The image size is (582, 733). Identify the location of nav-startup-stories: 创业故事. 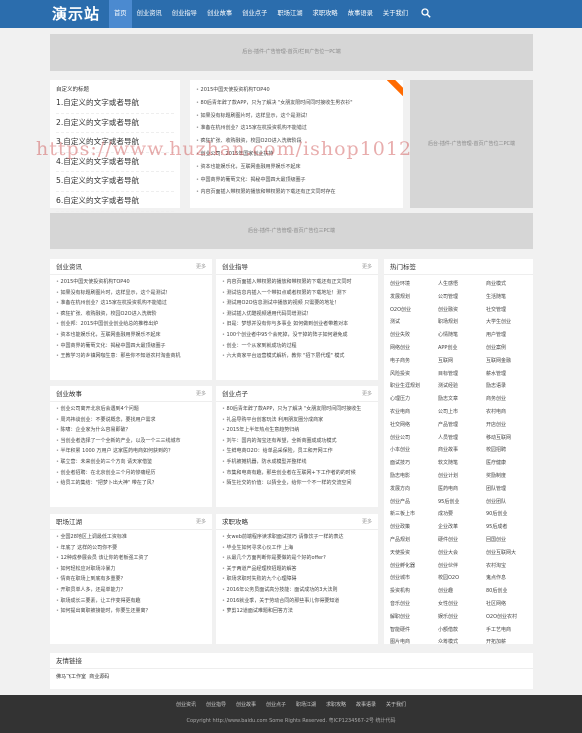
(219, 14).